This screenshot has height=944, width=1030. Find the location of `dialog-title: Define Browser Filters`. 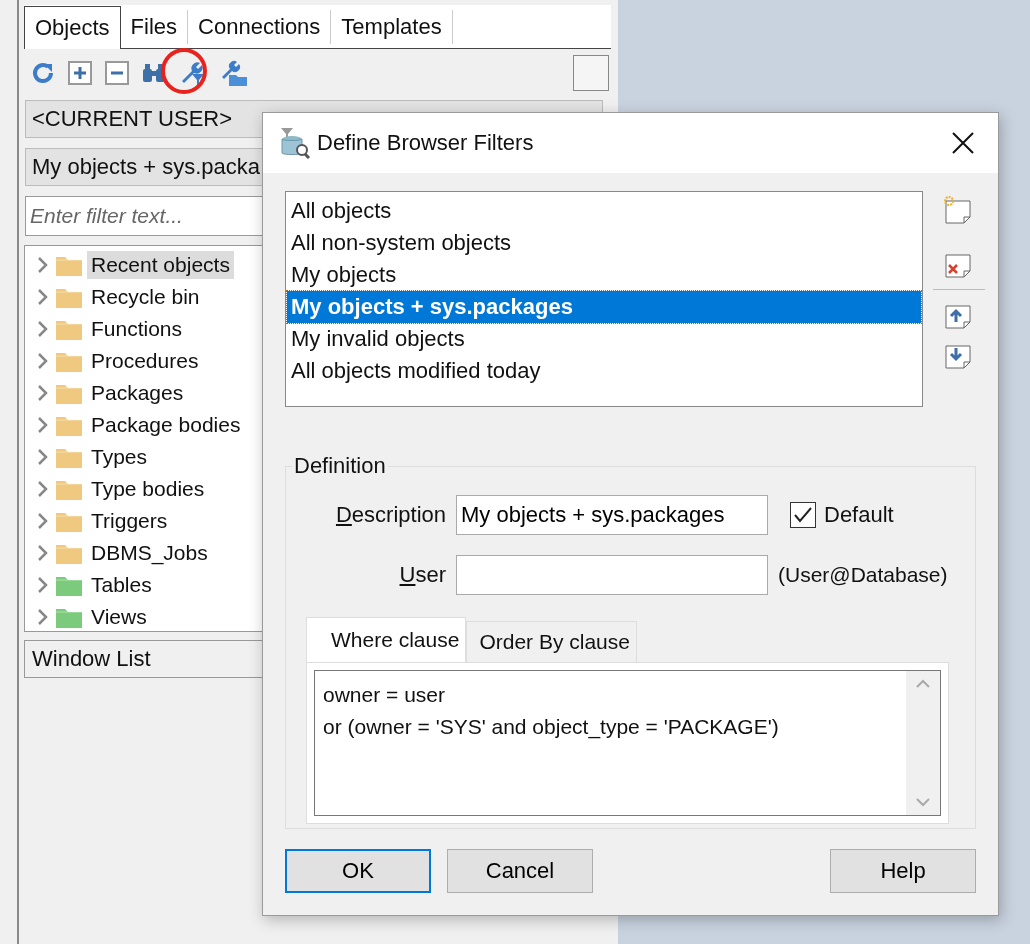

dialog-title: Define Browser Filters is located at coordinates (425, 143).